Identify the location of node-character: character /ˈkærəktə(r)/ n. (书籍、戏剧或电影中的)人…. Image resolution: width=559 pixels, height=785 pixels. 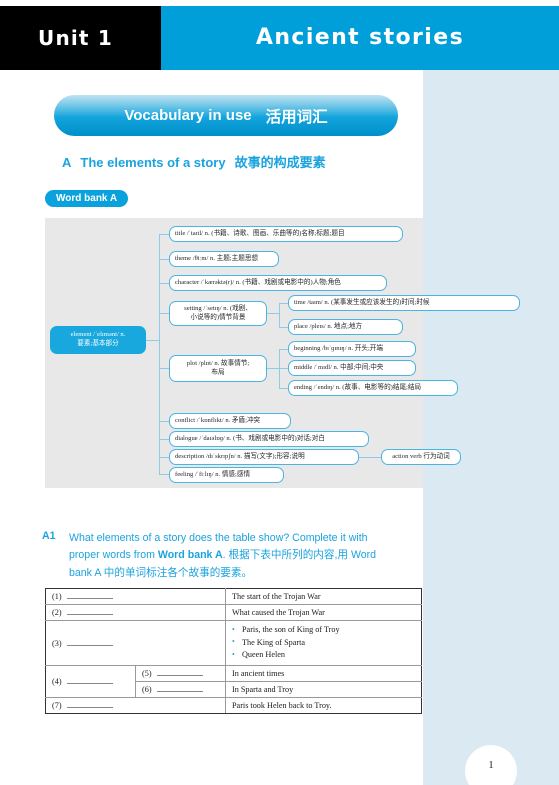
(278, 283).